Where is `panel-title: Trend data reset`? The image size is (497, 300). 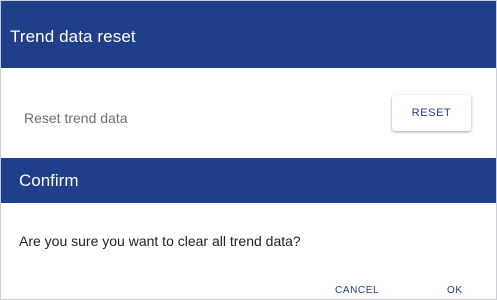
panel-title: Trend data reset is located at coordinates (73, 36).